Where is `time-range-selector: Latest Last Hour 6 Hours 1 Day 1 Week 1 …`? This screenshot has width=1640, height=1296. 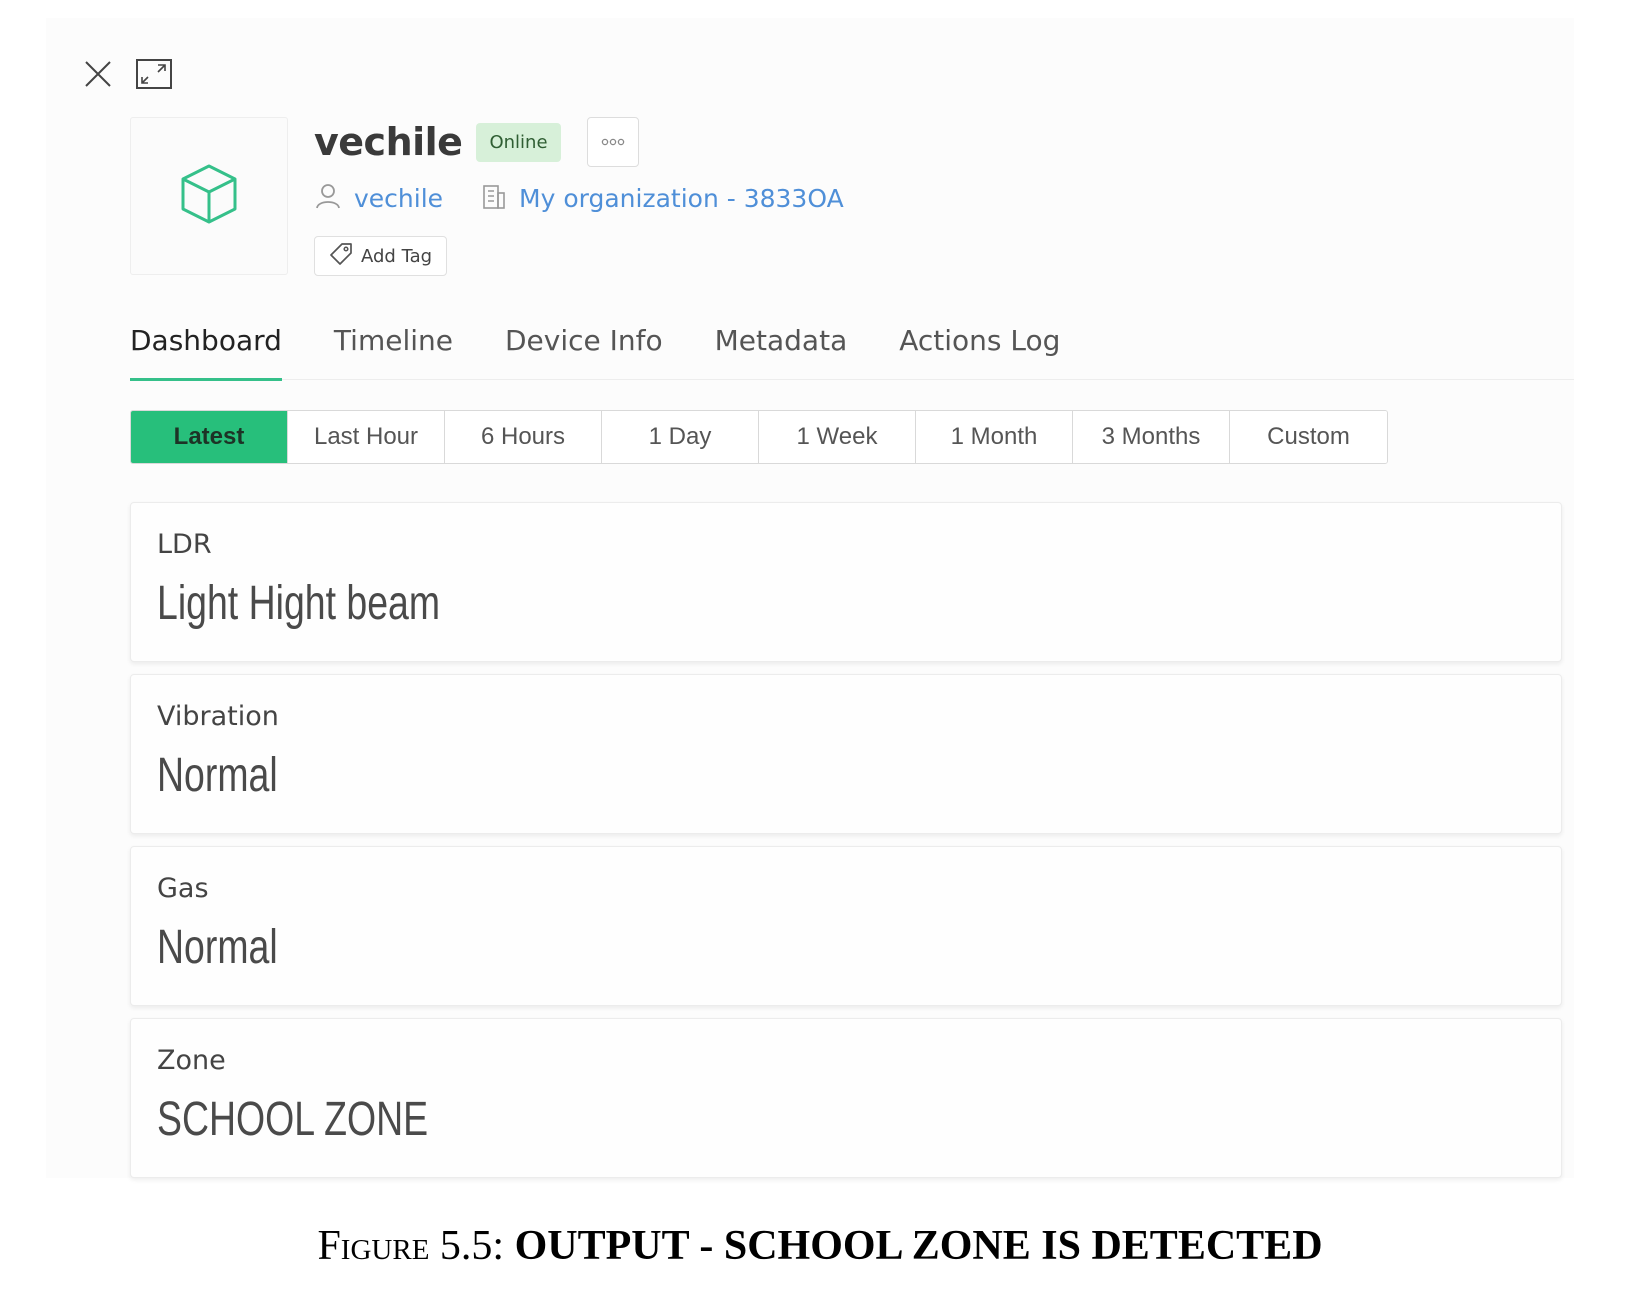 time-range-selector: Latest Last Hour 6 Hours 1 Day 1 Week 1 … is located at coordinates (759, 437).